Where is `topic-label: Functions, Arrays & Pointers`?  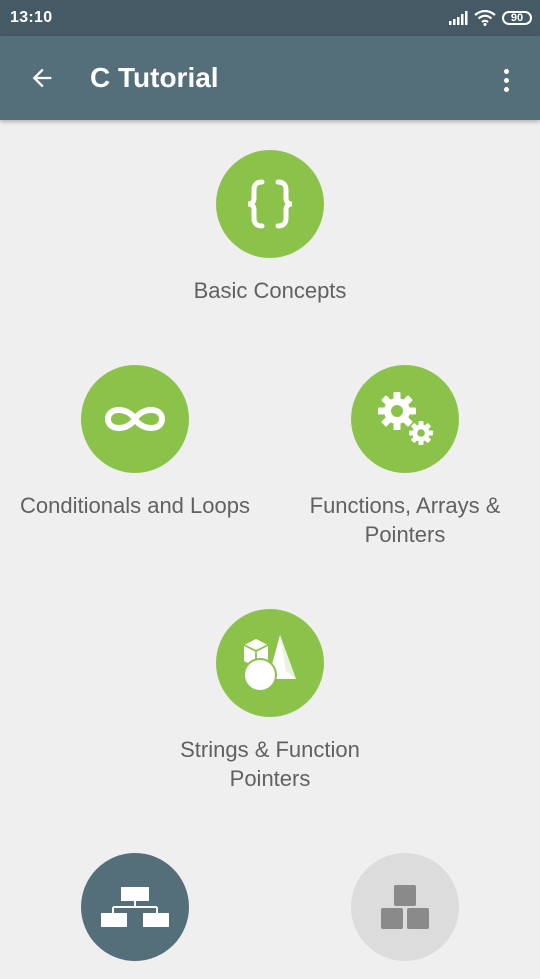 topic-label: Functions, Arrays & Pointers is located at coordinates (405, 520).